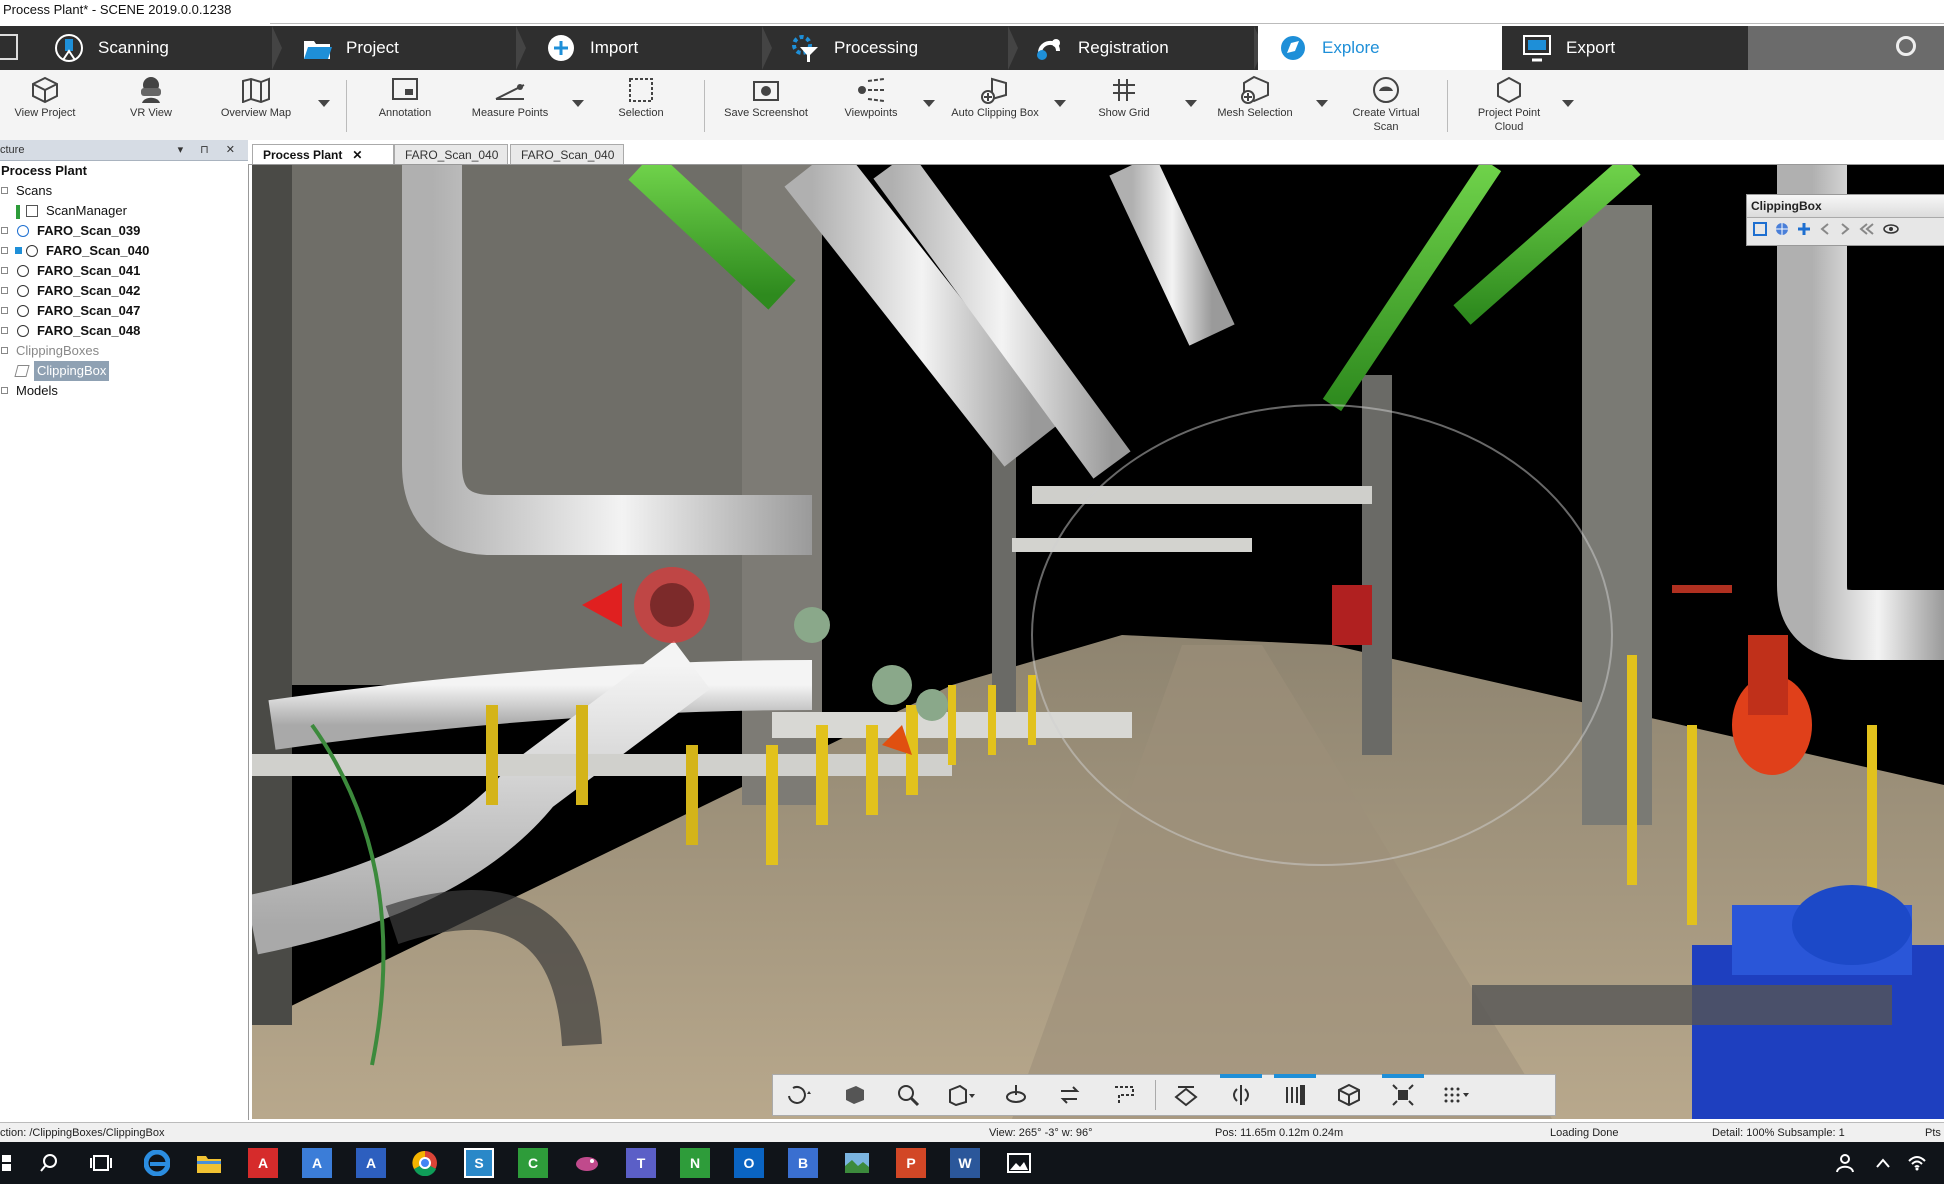 The width and height of the screenshot is (1944, 1184). What do you see at coordinates (47, 97) in the screenshot?
I see `view-project-button: View Project` at bounding box center [47, 97].